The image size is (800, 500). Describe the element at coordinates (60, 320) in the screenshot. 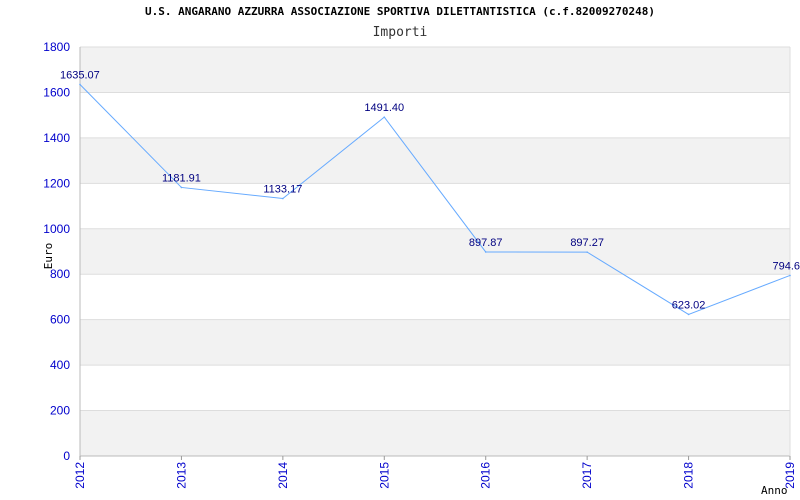

I see `y-tick-label: 600` at that location.